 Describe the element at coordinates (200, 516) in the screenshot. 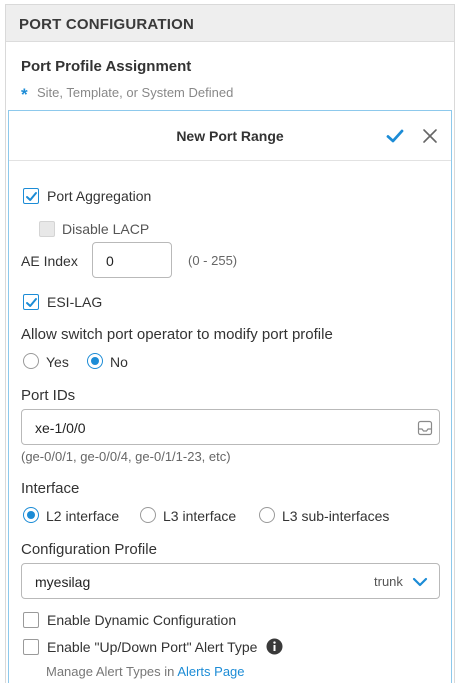

I see `interface-l3-label: L3 interface` at that location.